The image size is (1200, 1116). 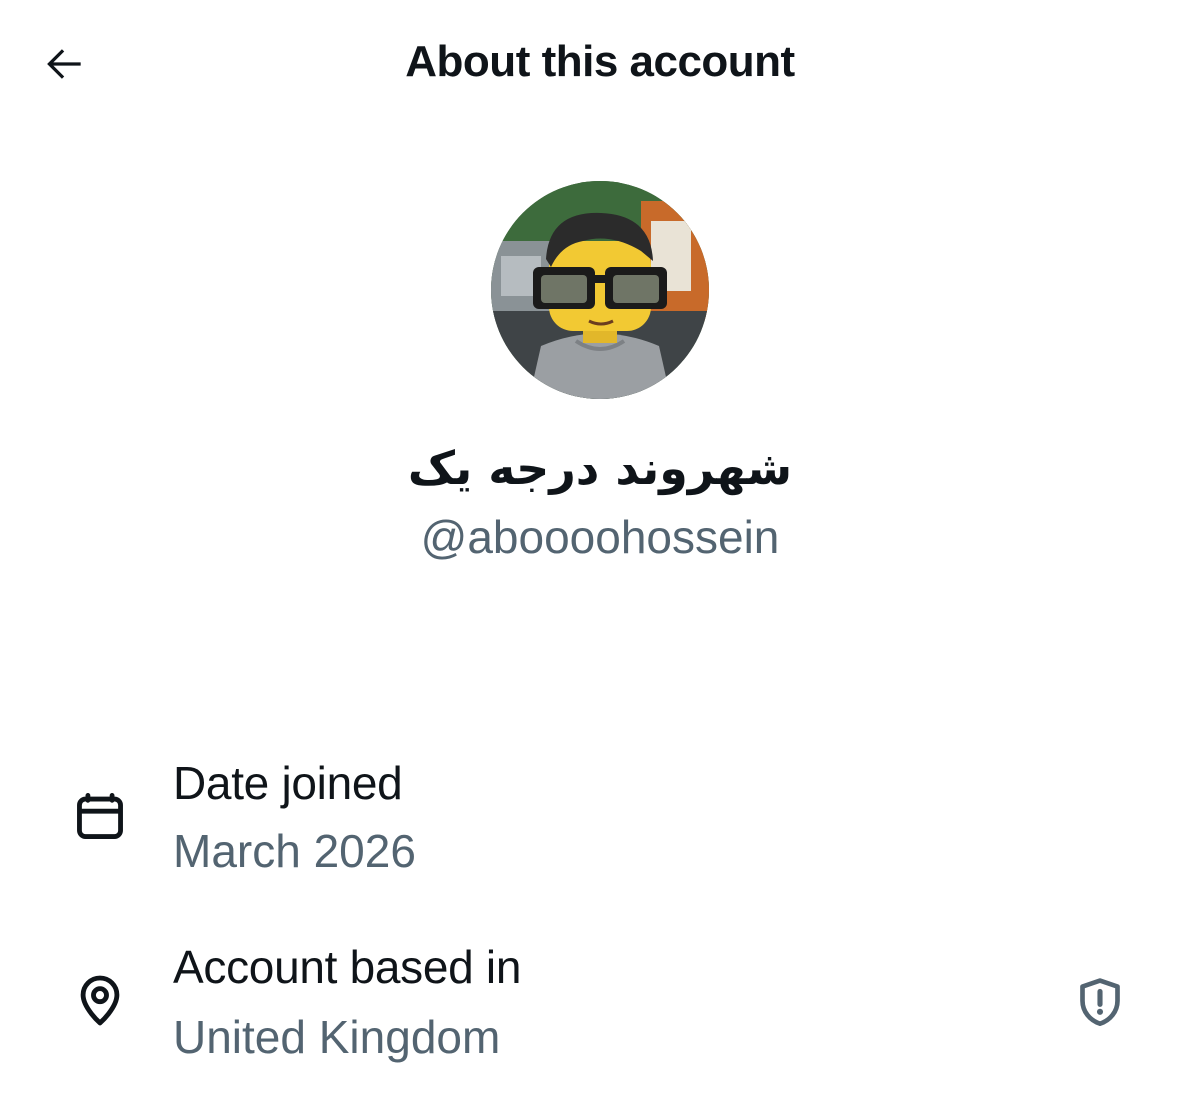 What do you see at coordinates (600, 537) in the screenshot?
I see `username-handle: @aboooohossein` at bounding box center [600, 537].